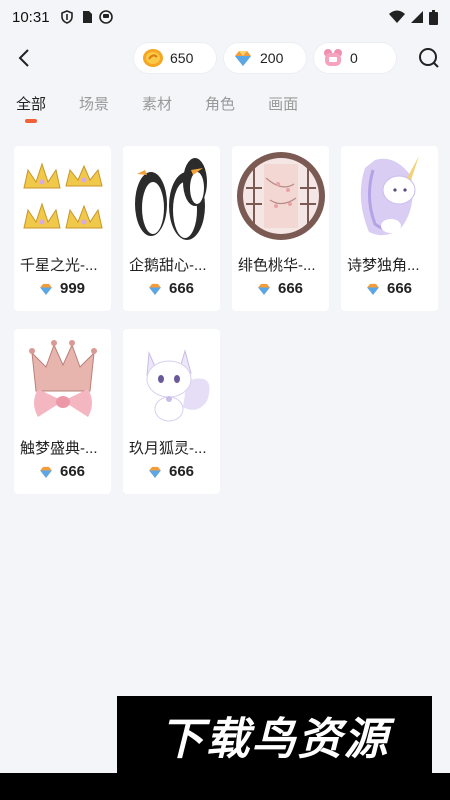  I want to click on tab-material: 素材, so click(157, 105).